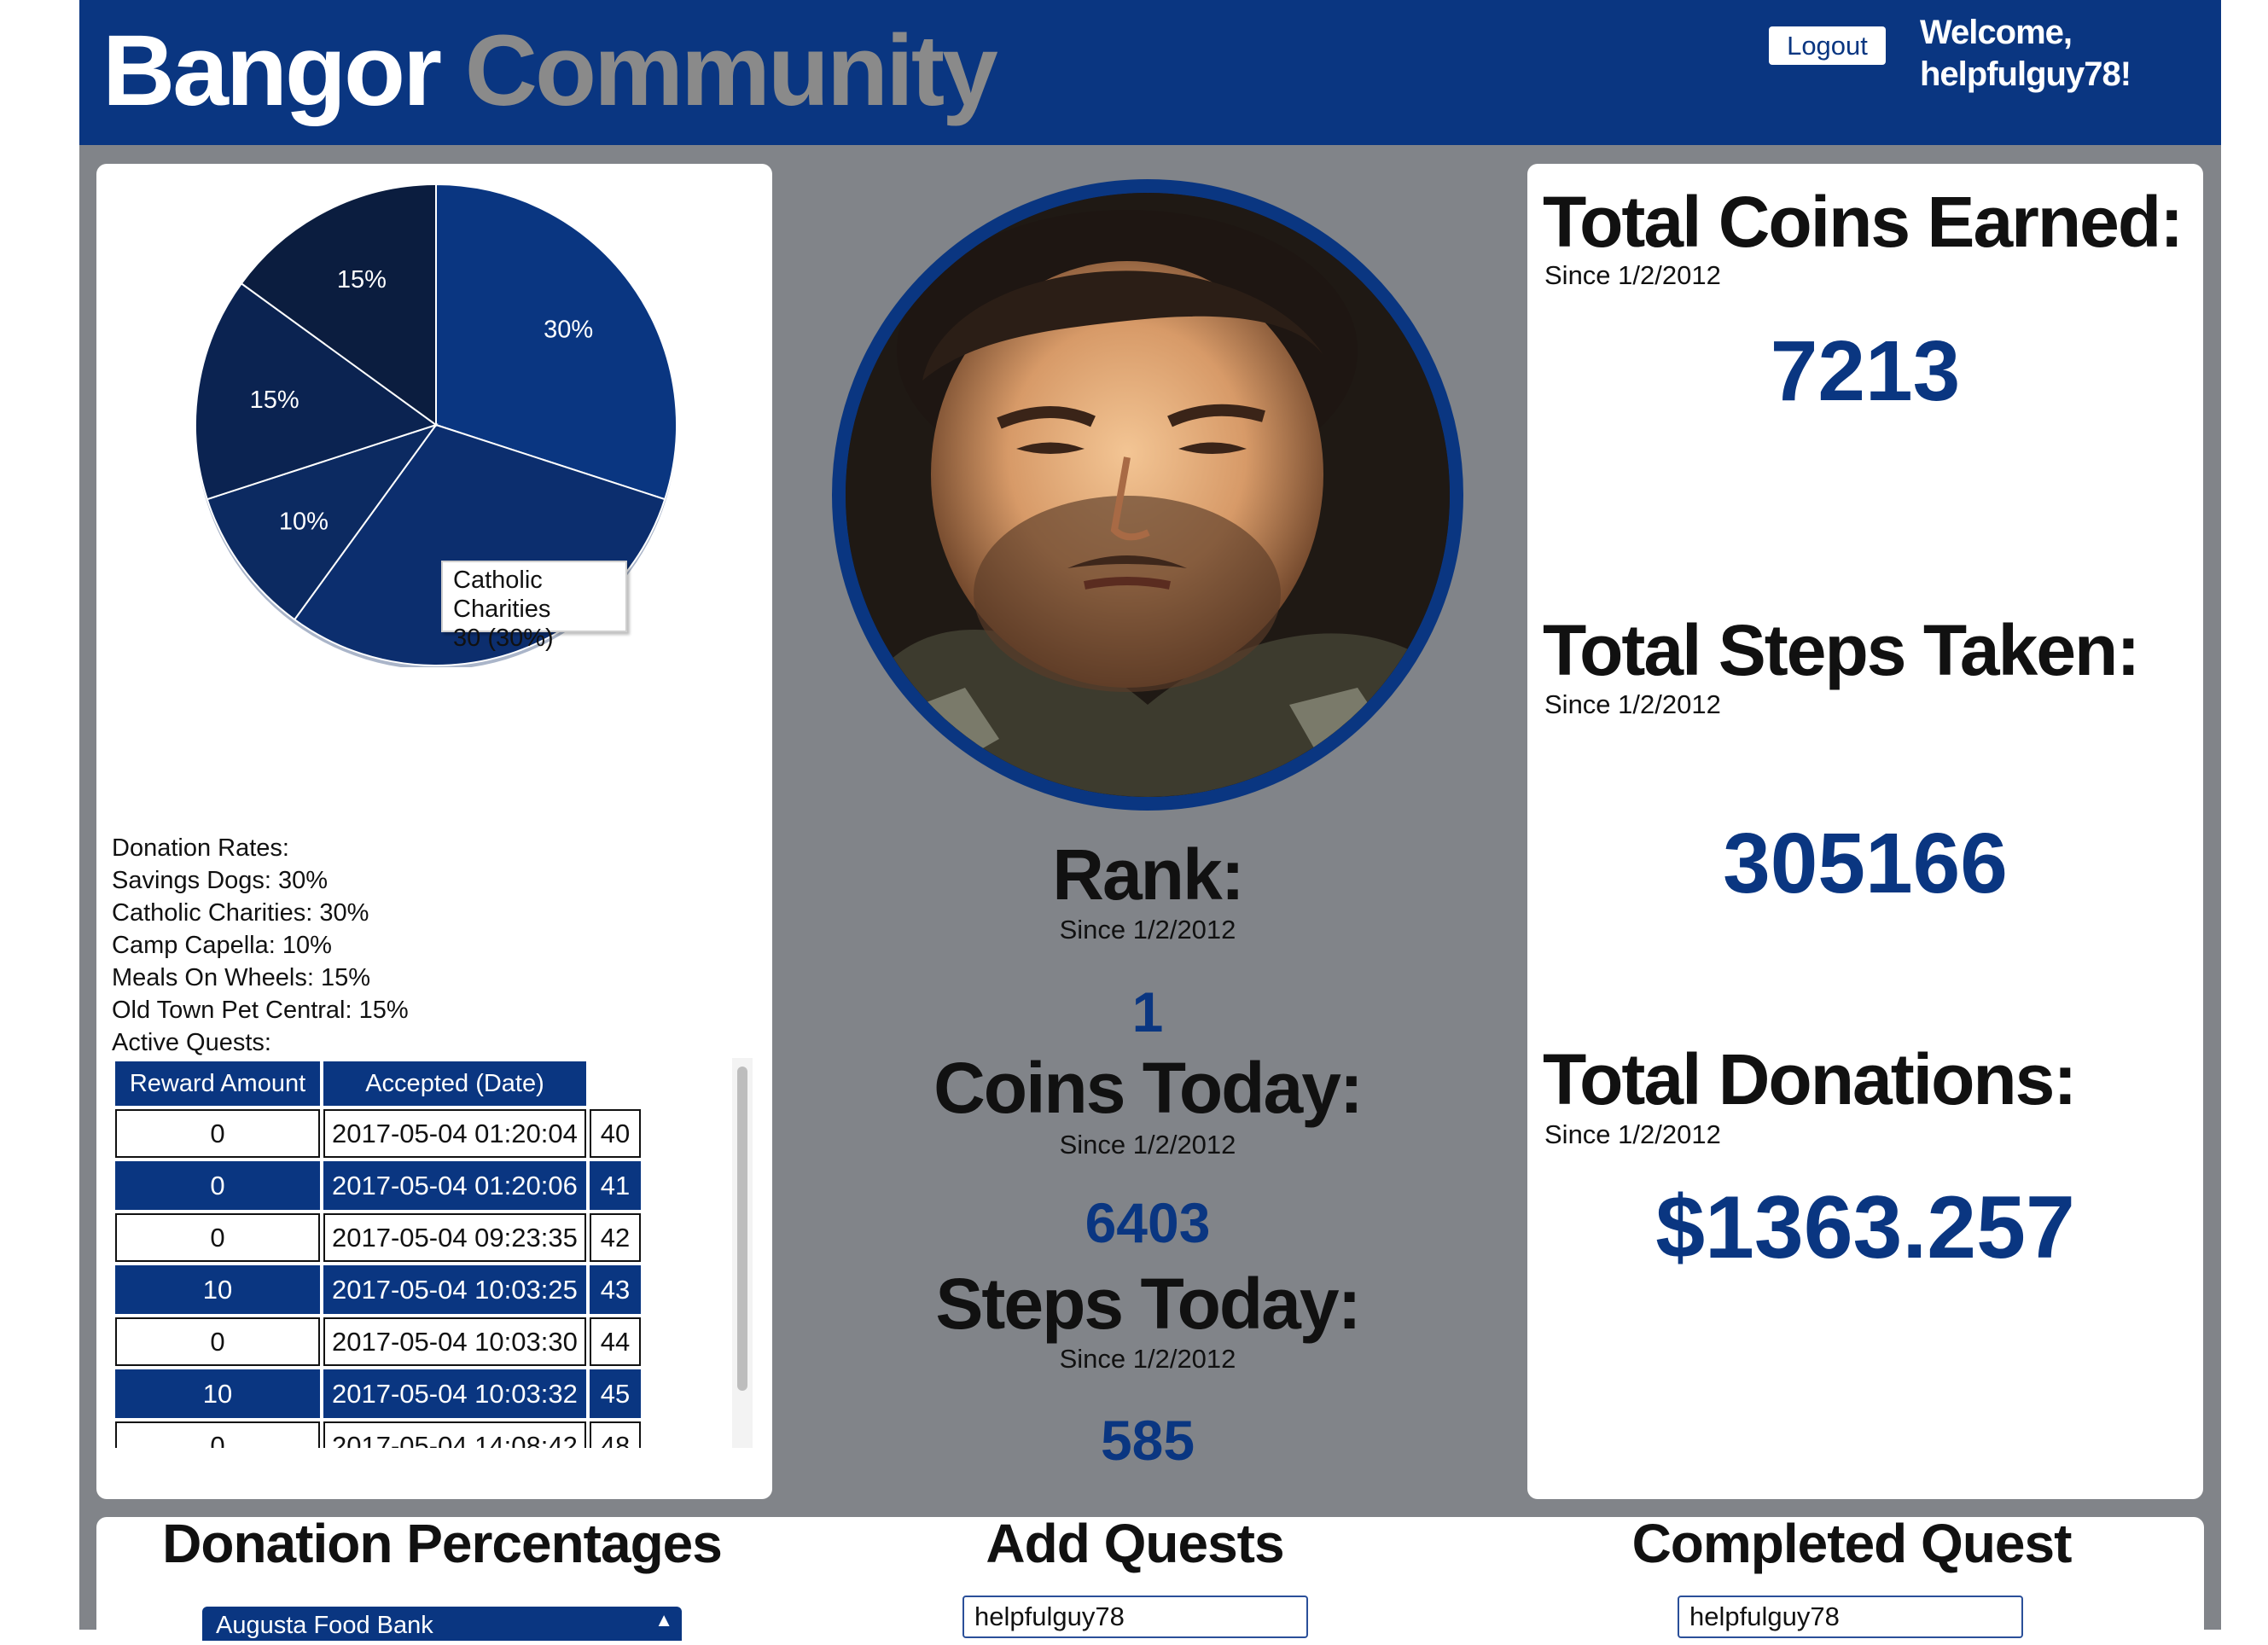 Image resolution: width=2268 pixels, height=1645 pixels. I want to click on donation-rate-item: Camp Capella: 10%, so click(222, 945).